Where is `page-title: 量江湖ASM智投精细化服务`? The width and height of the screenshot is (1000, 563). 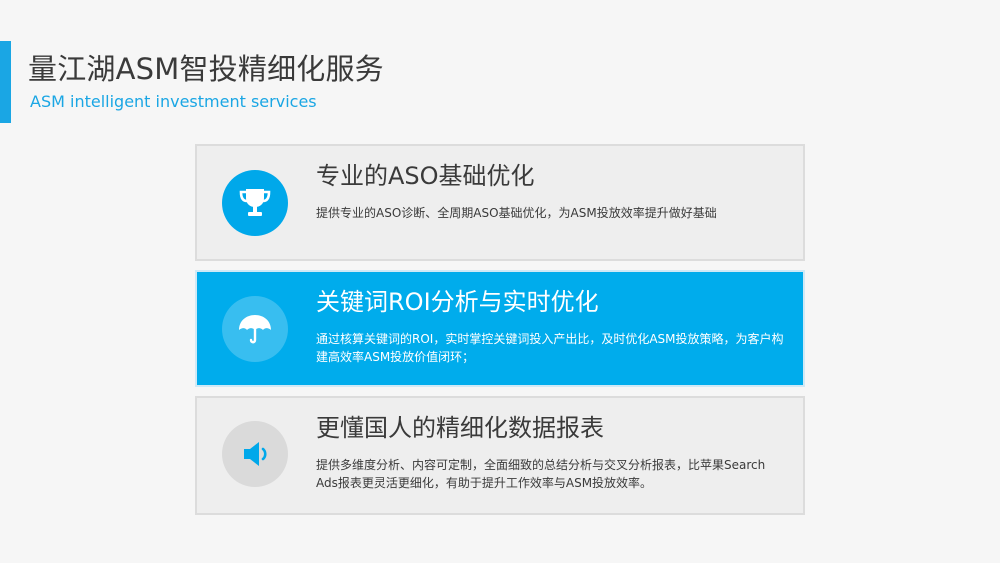 page-title: 量江湖ASM智投精细化服务 is located at coordinates (206, 69).